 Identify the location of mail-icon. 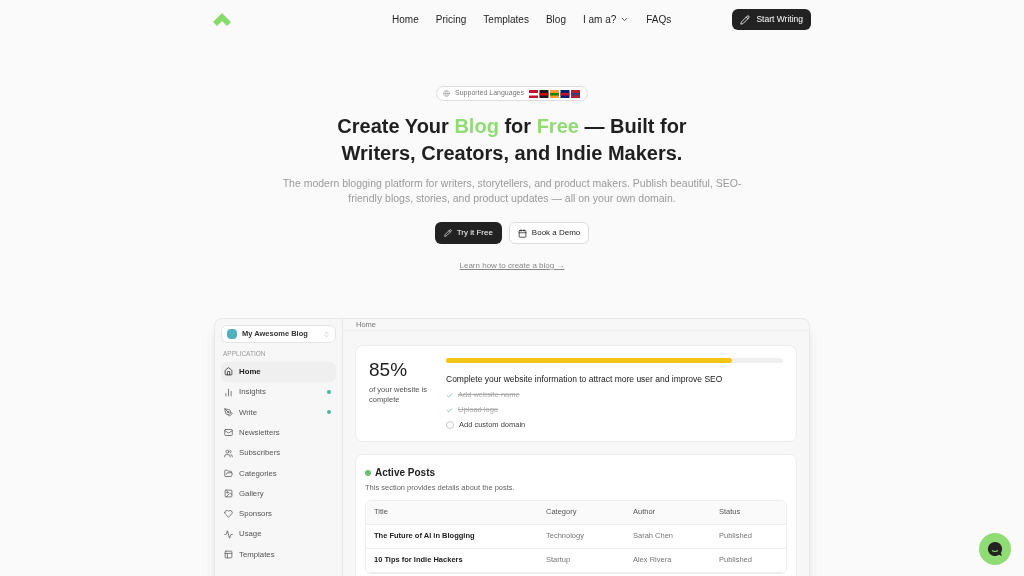
(228, 433).